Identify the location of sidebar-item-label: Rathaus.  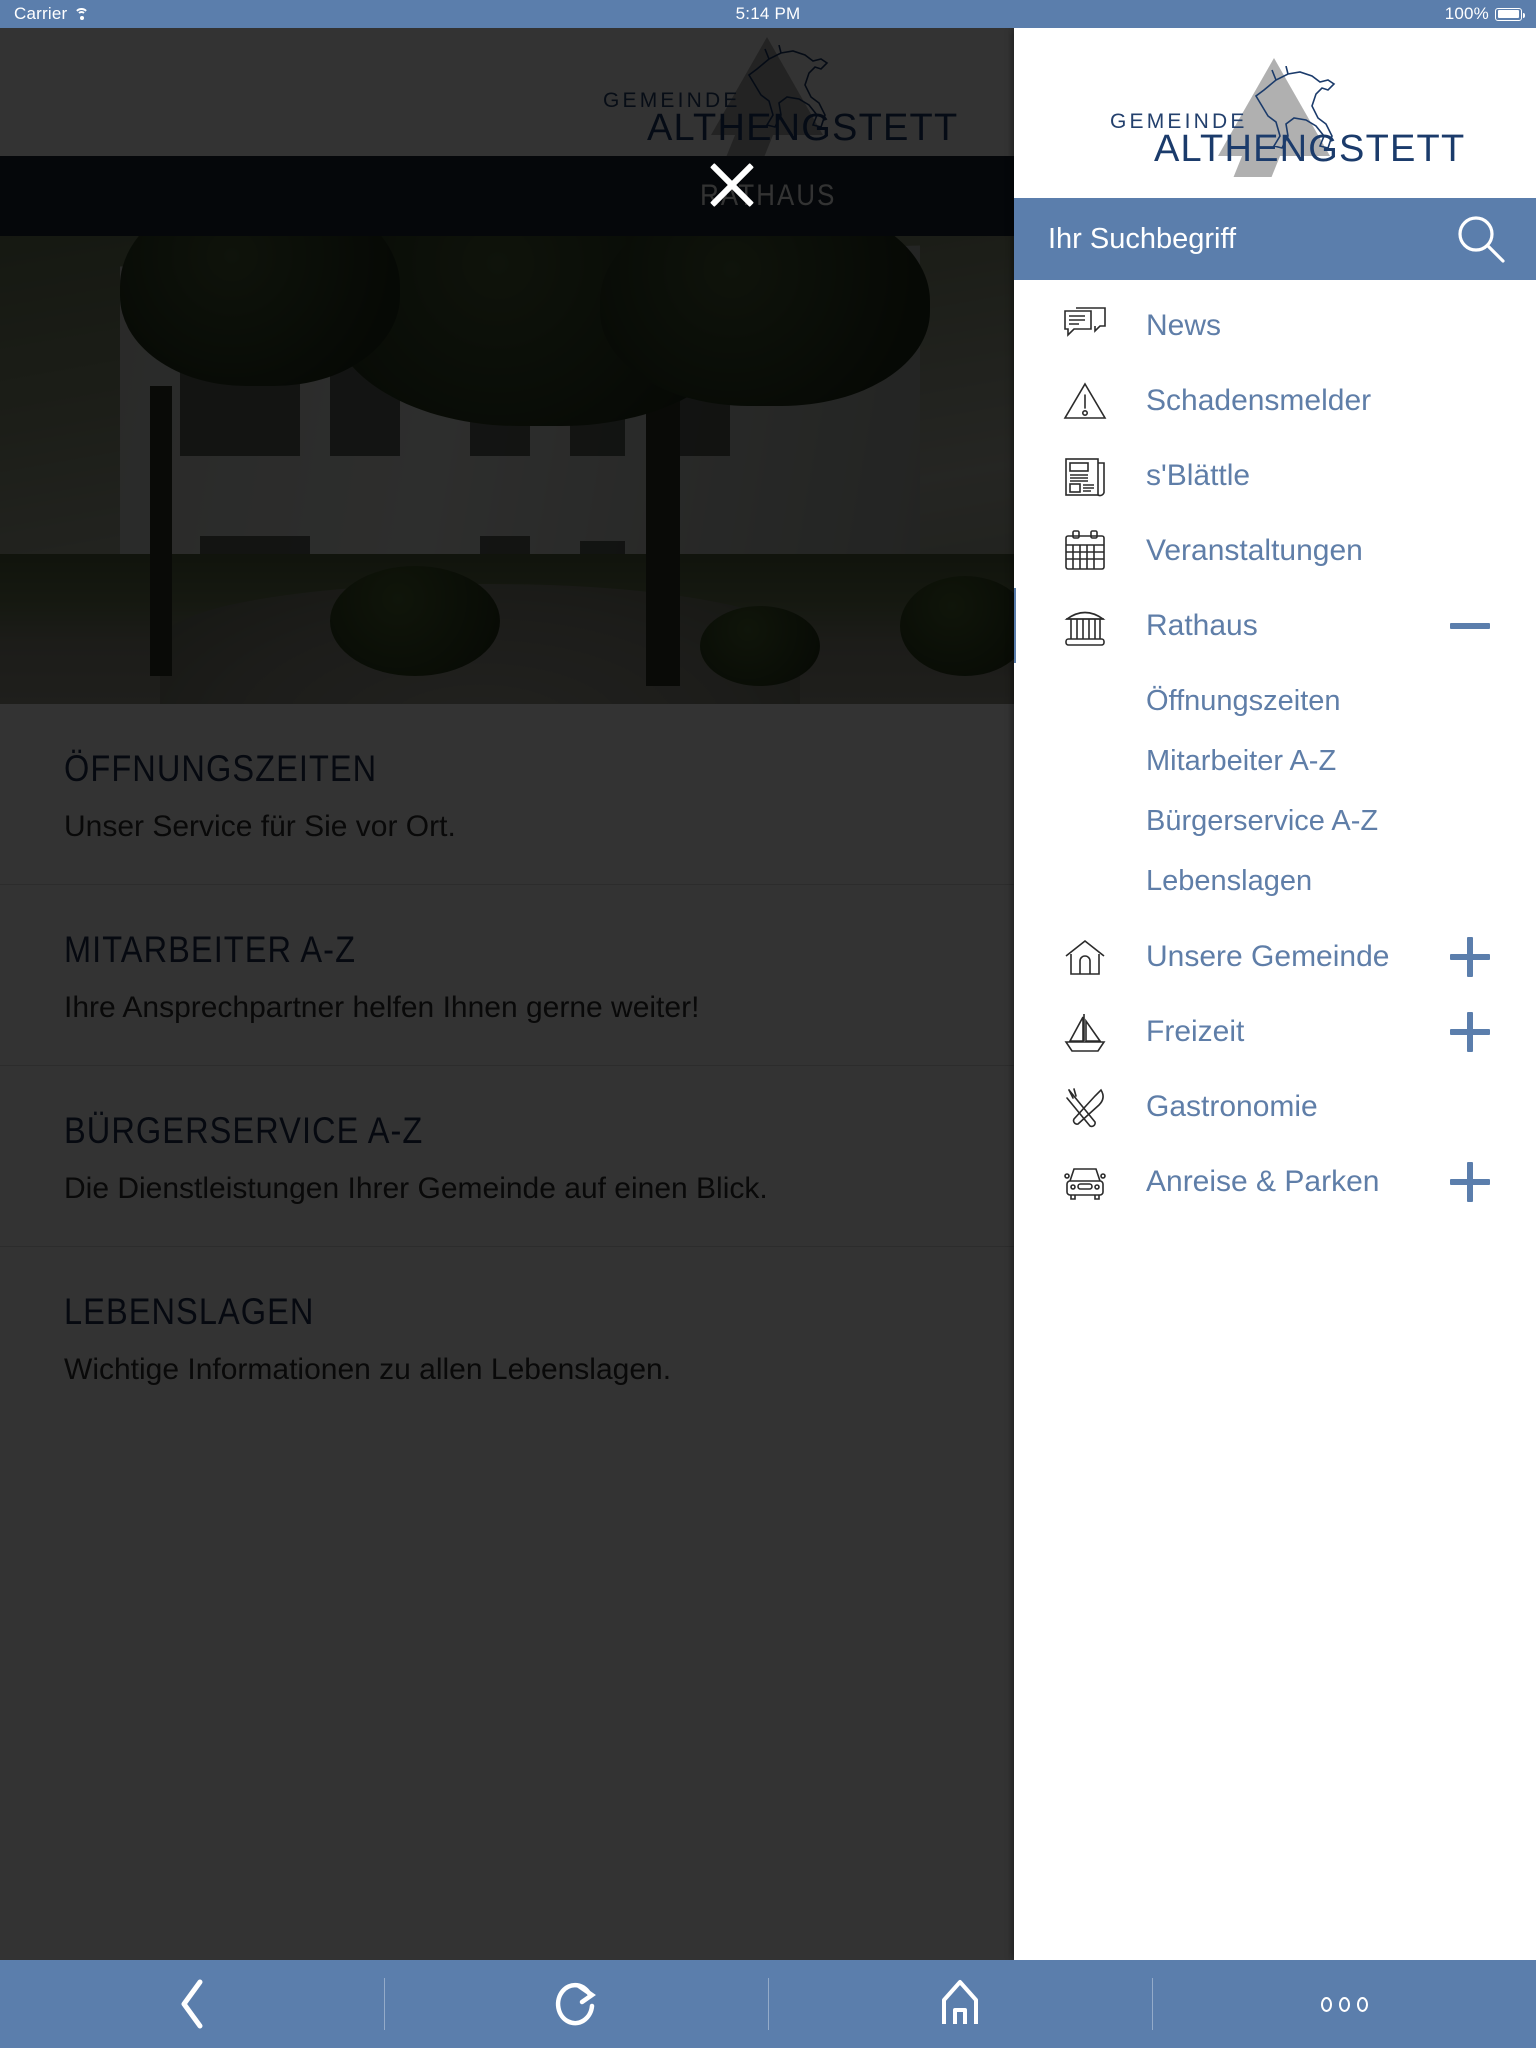
(1202, 625).